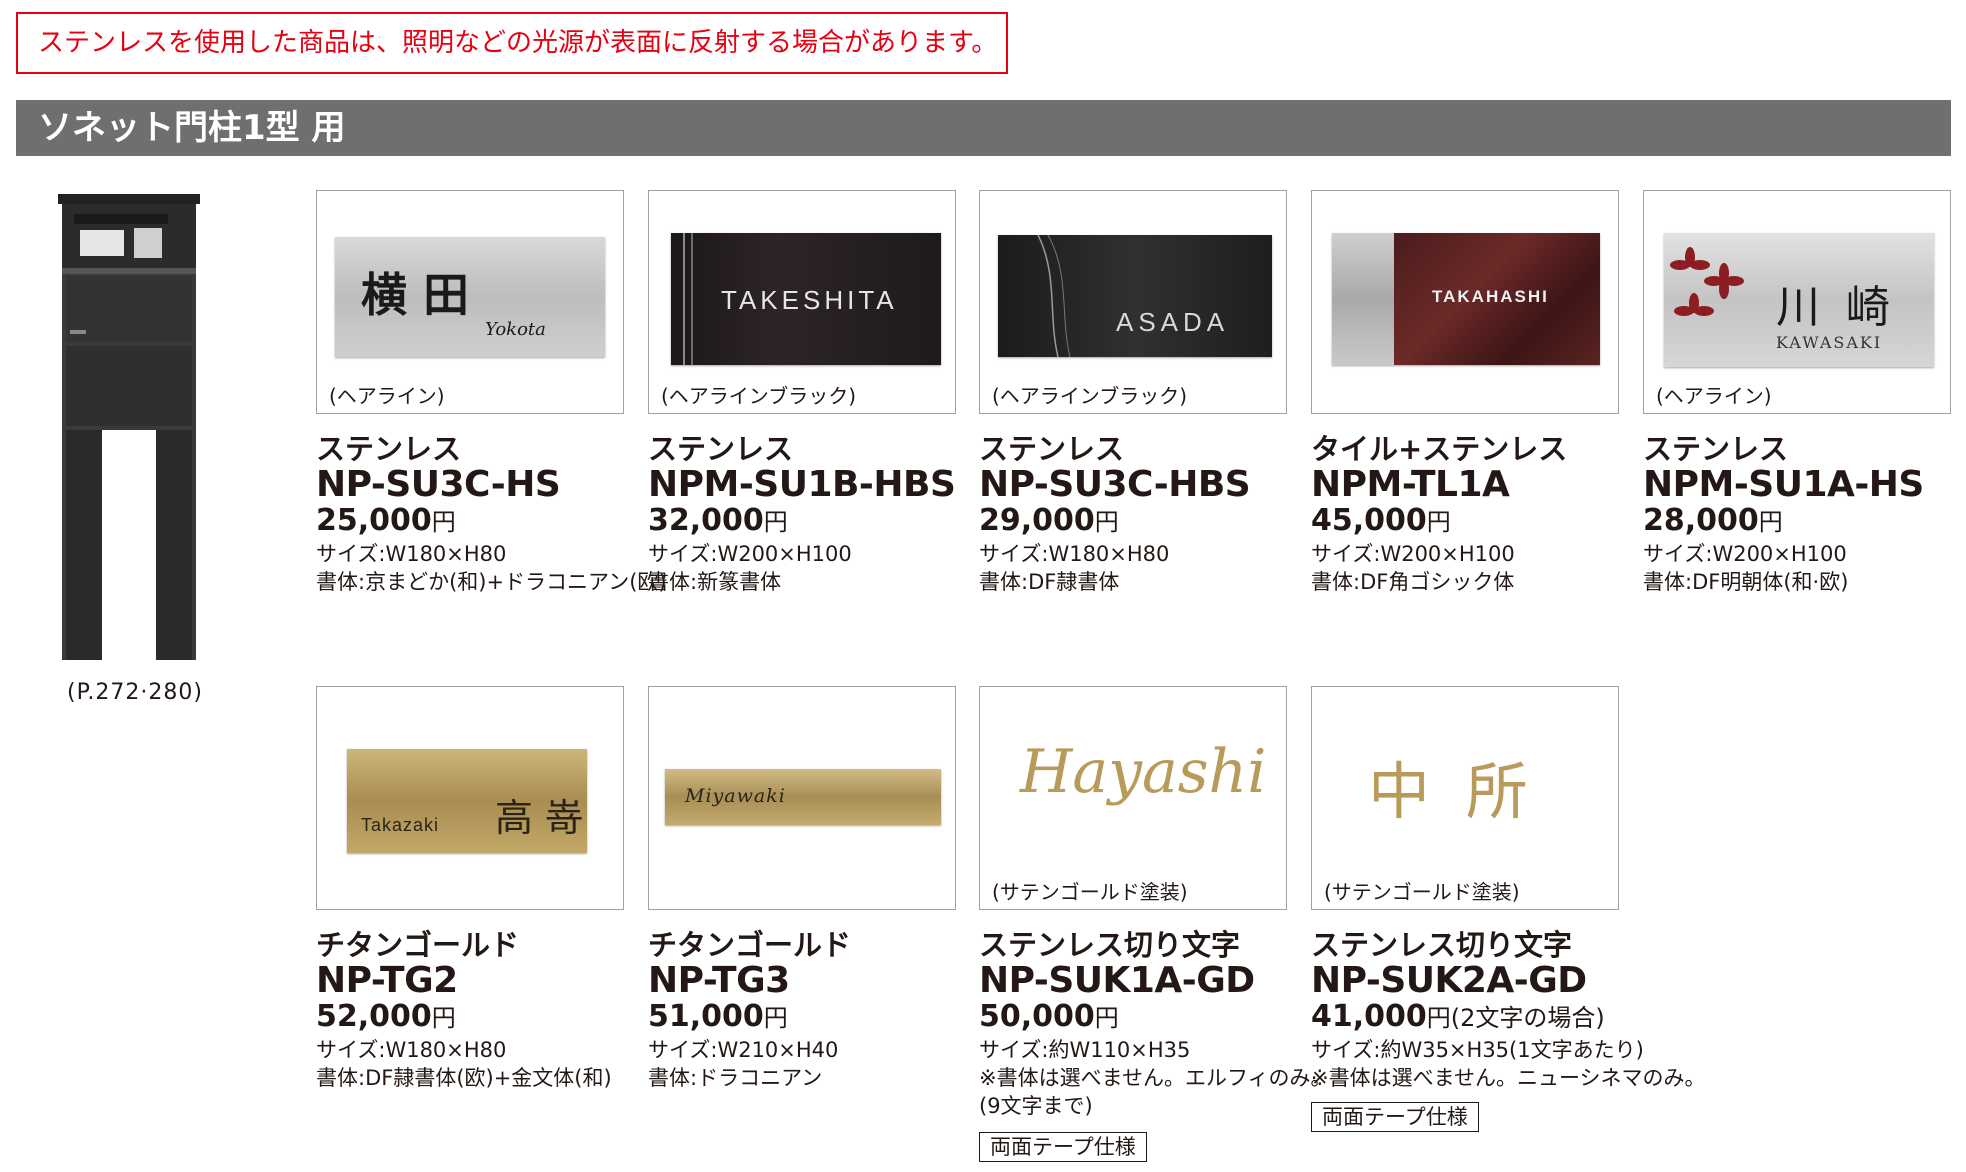 The image size is (1966, 1172). What do you see at coordinates (1410, 484) in the screenshot?
I see `product-code: NPM-TL1A` at bounding box center [1410, 484].